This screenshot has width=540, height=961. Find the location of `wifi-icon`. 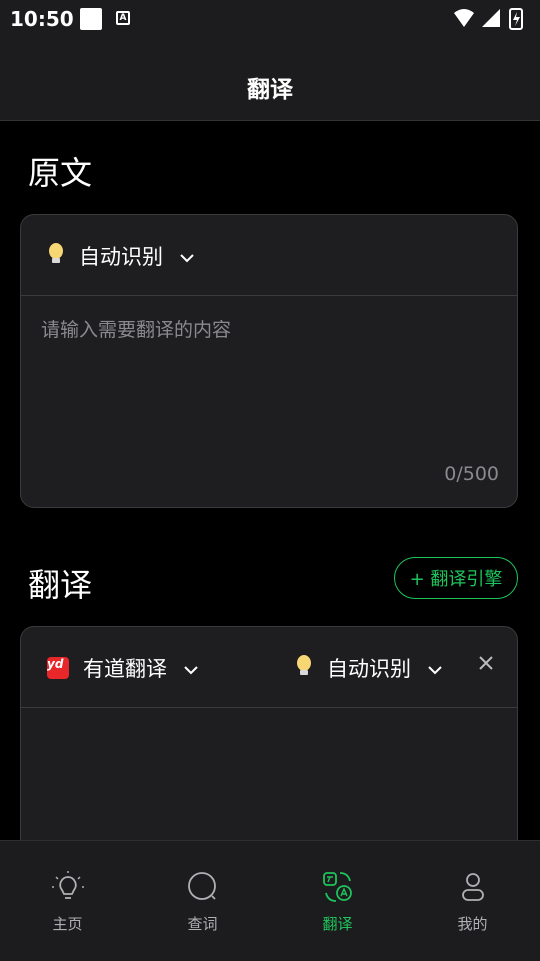

wifi-icon is located at coordinates (464, 18).